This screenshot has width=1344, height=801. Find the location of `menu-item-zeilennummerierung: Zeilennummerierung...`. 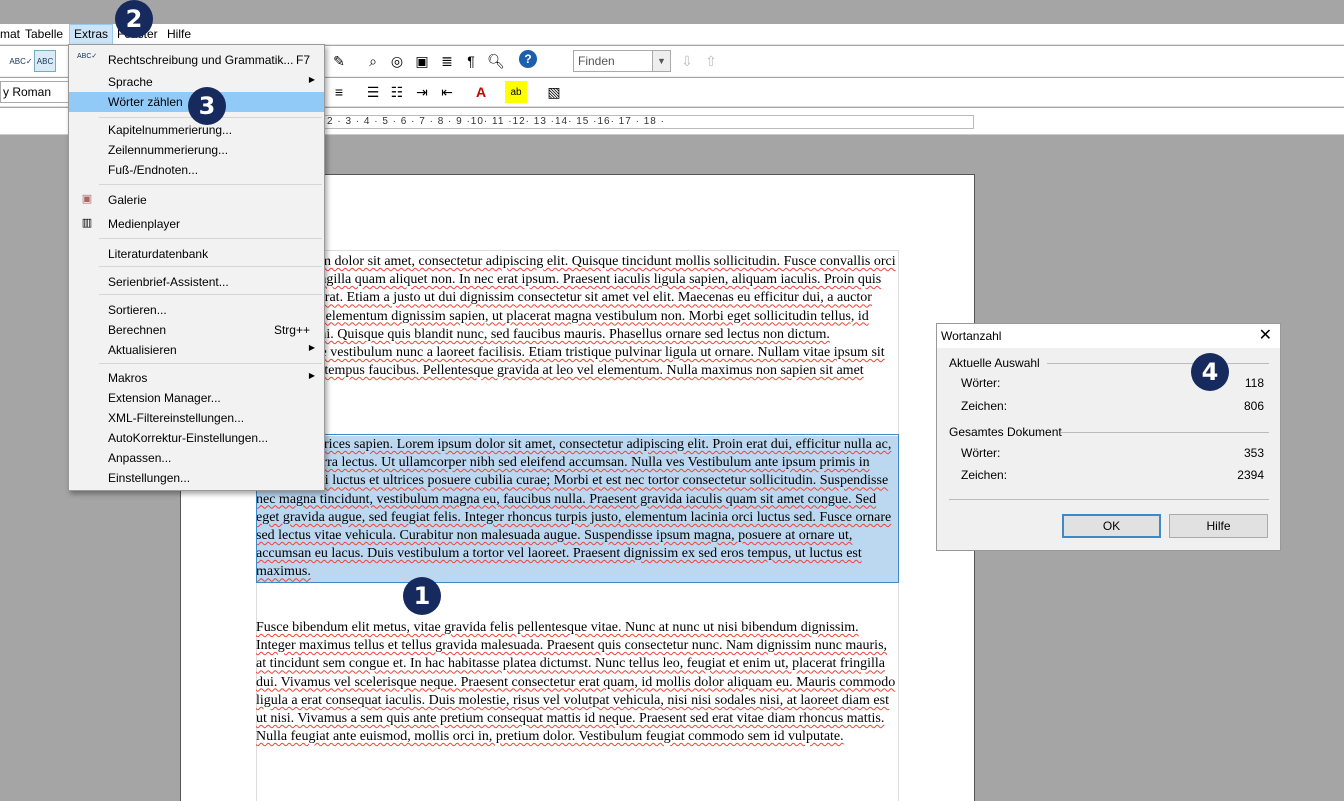

menu-item-zeilennummerierung: Zeilennummerierung... is located at coordinates (196, 150).